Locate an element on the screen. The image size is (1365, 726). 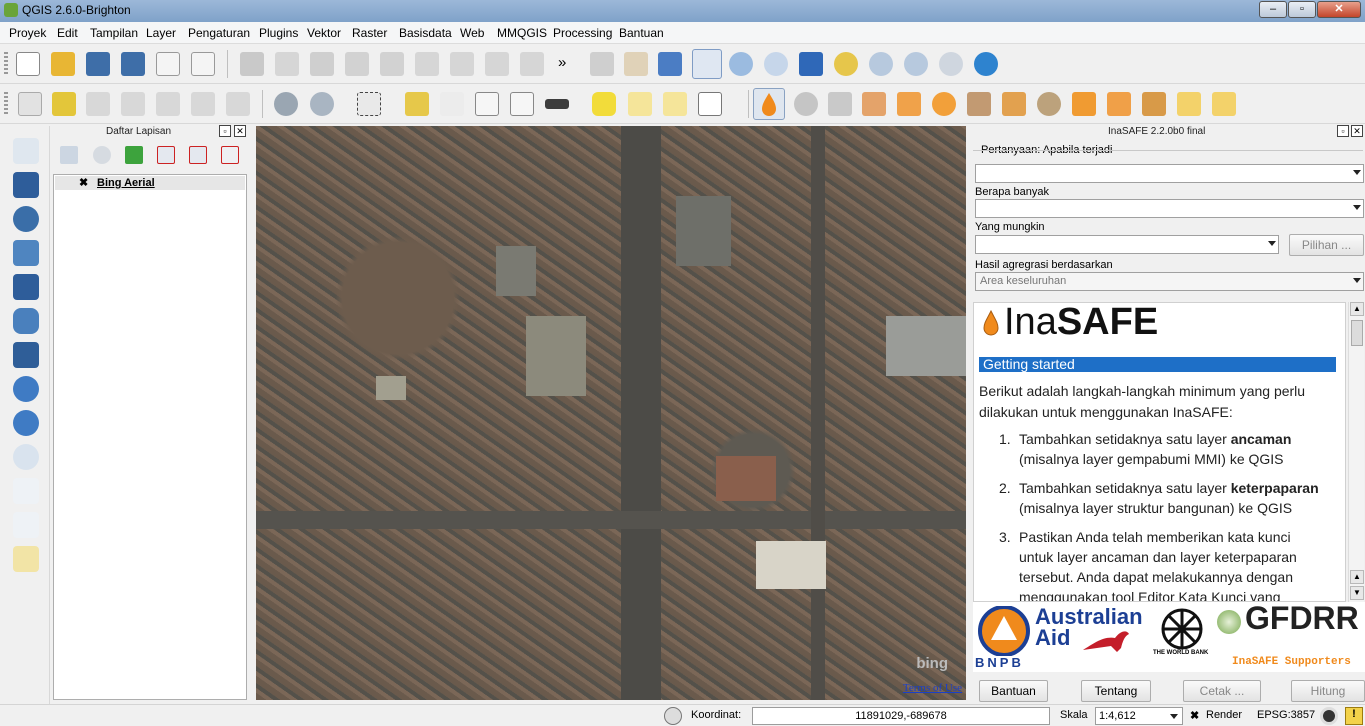
save-project-icon is located at coordinates (98, 64).